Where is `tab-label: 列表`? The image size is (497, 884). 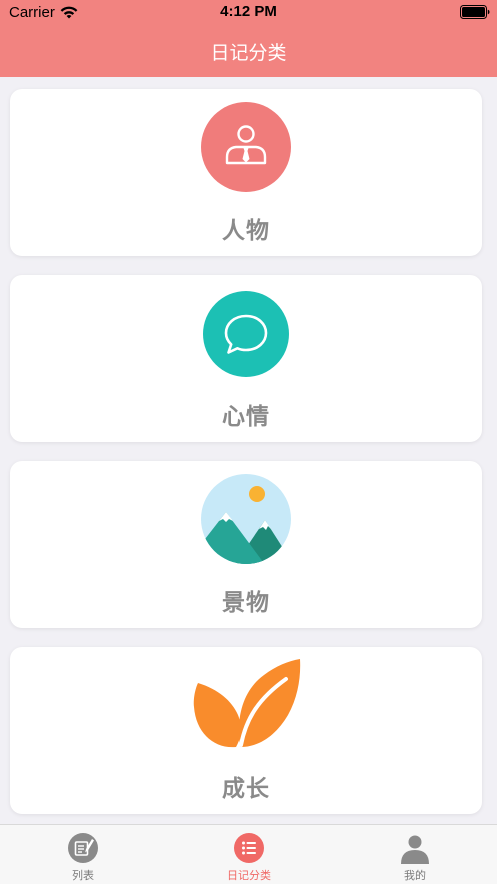 tab-label: 列表 is located at coordinates (83, 875).